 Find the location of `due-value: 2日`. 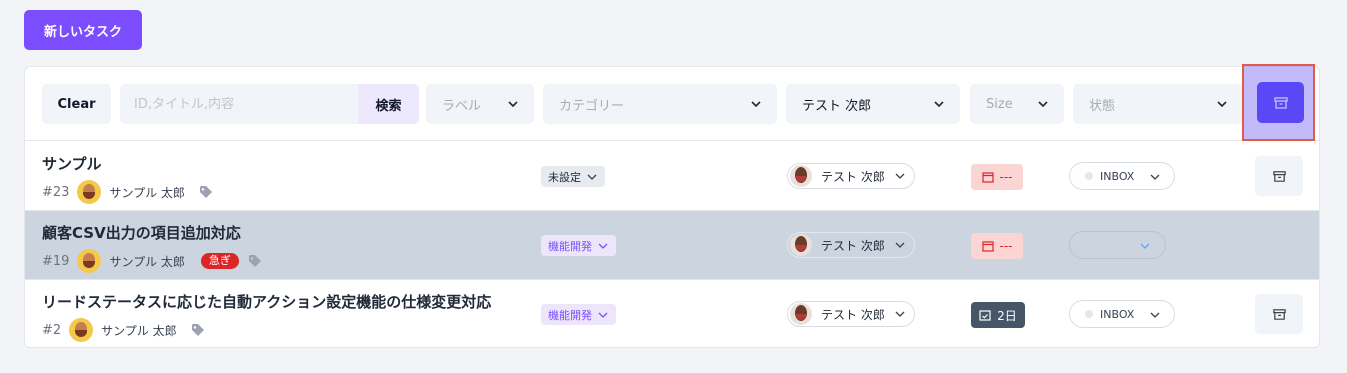

due-value: 2日 is located at coordinates (1007, 315).